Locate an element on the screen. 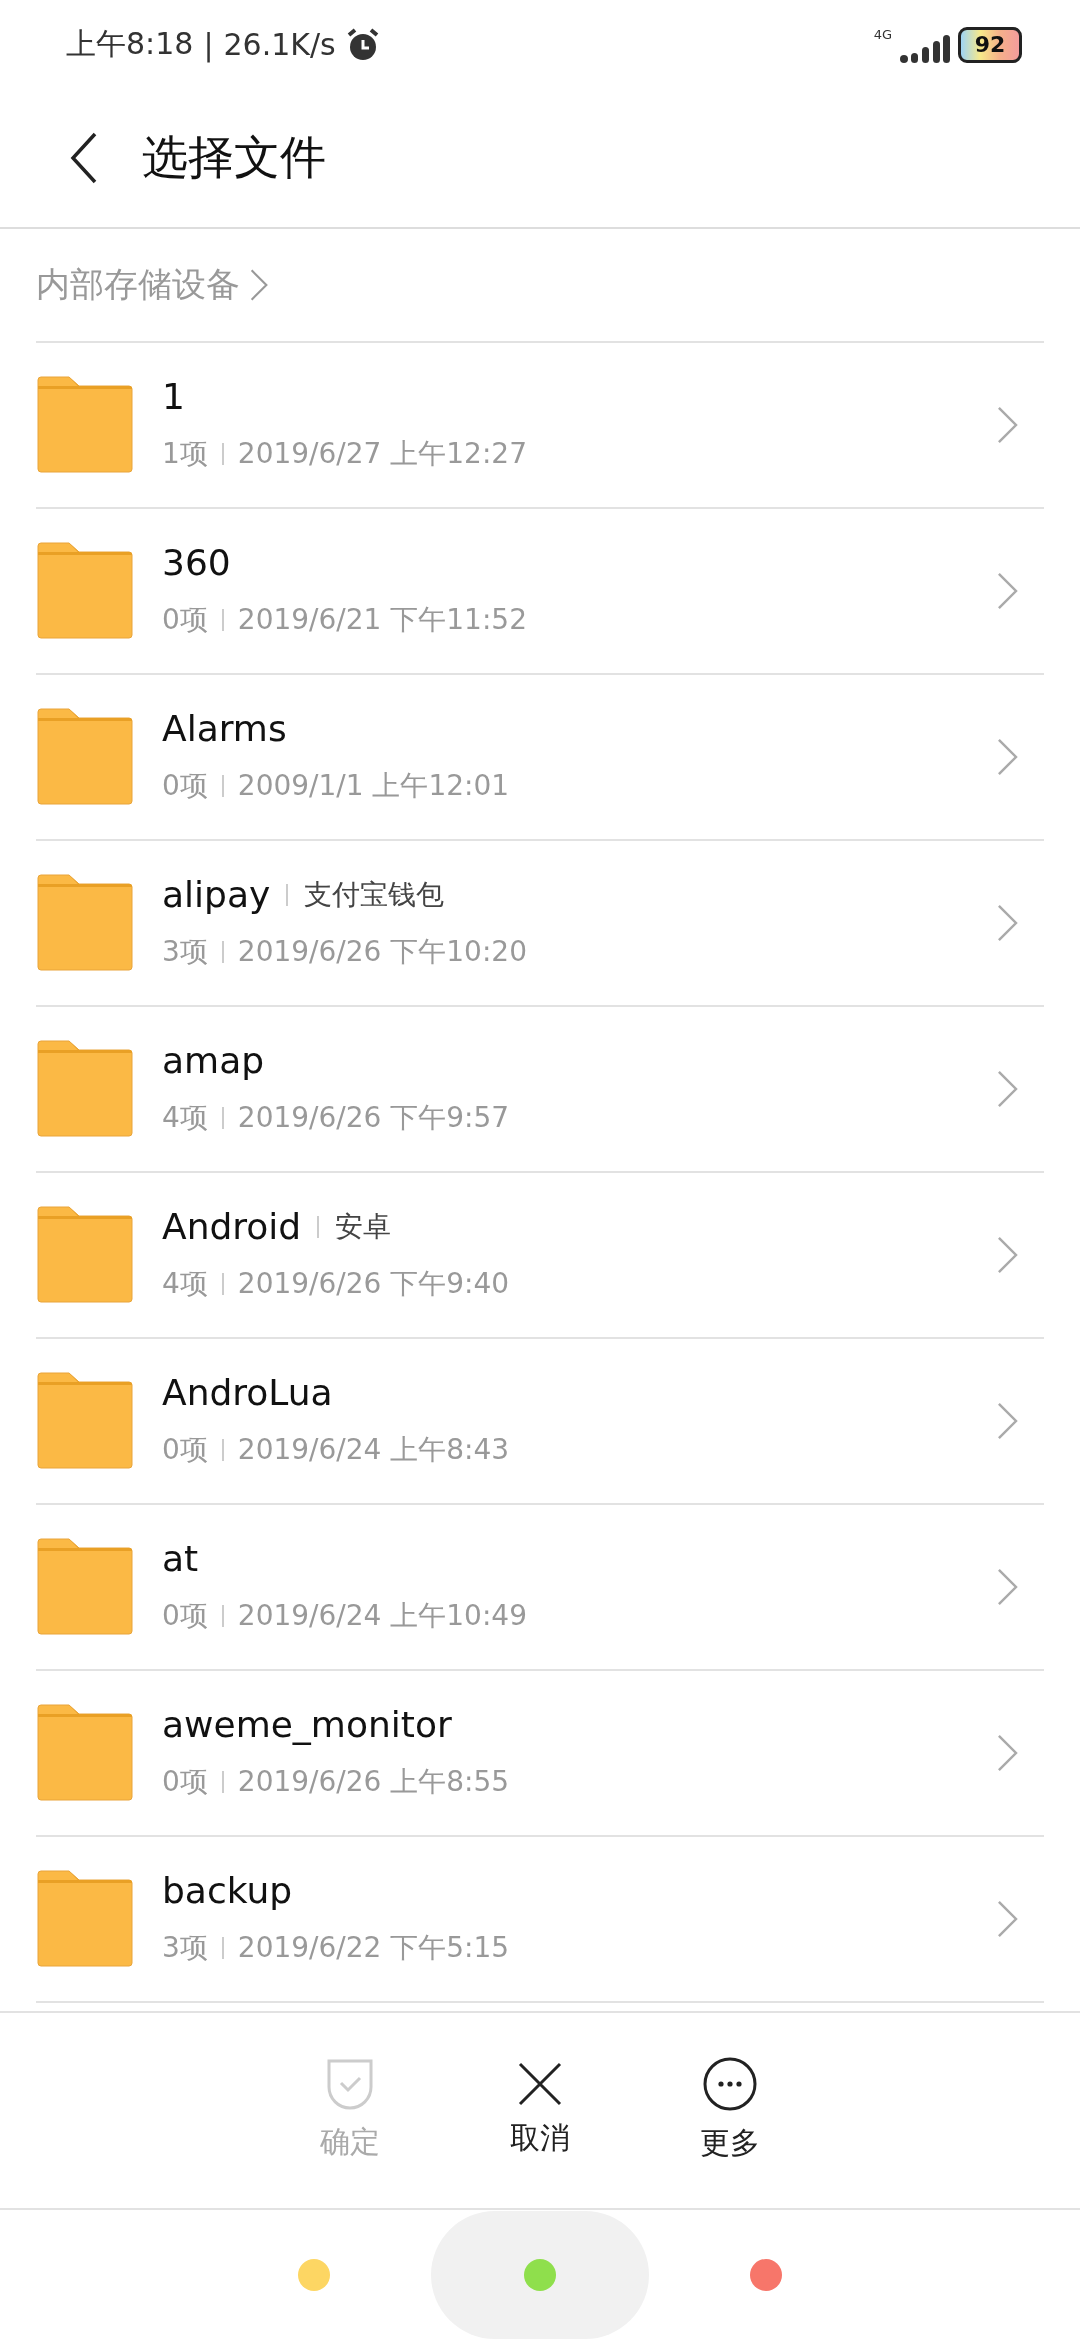  folder-row: Alarms 0项 2009/1/1 上午12:01 is located at coordinates (540, 757).